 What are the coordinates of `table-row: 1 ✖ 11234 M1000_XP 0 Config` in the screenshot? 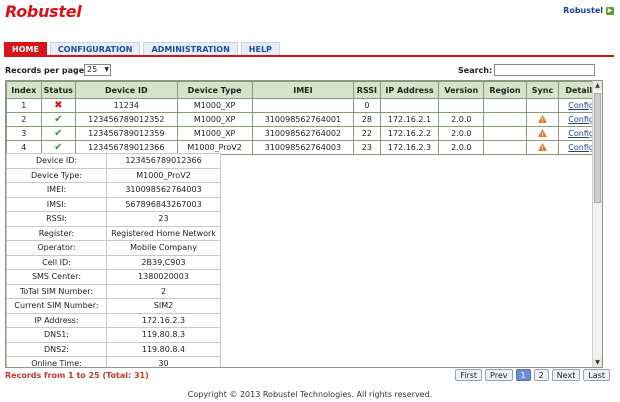 It's located at (304, 105).